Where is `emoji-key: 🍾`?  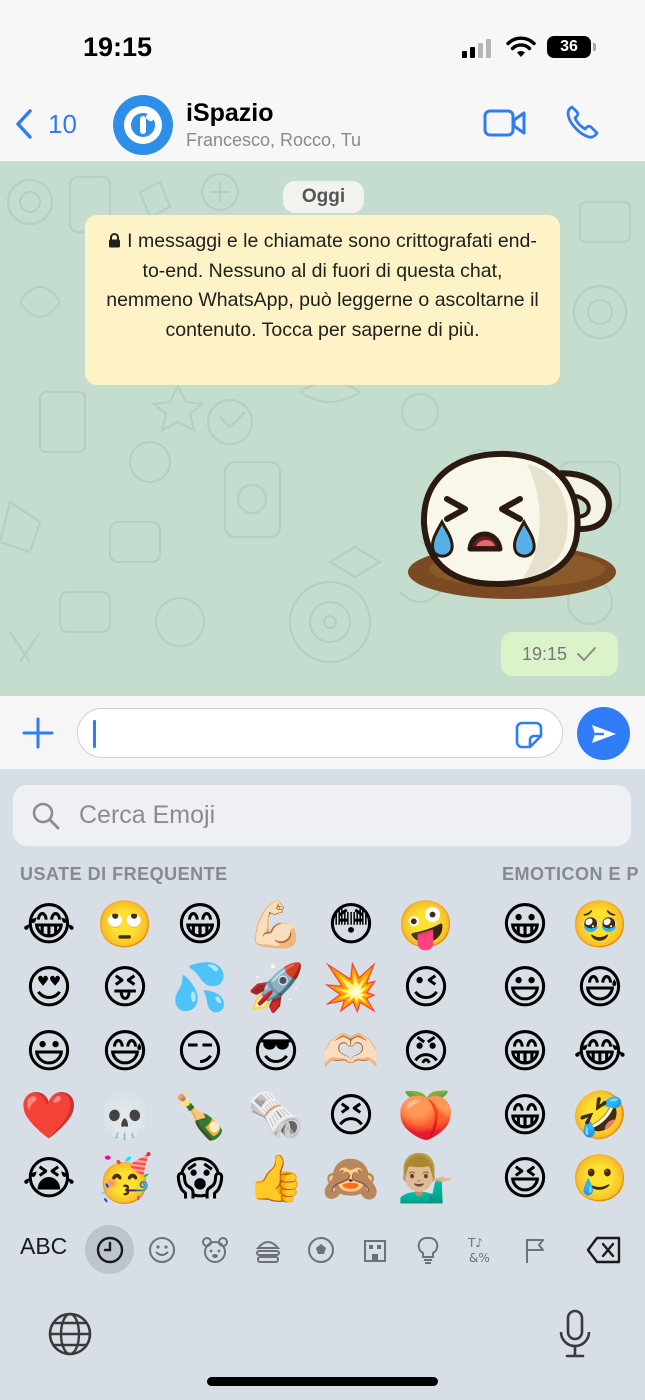 emoji-key: 🍾 is located at coordinates (200, 1115).